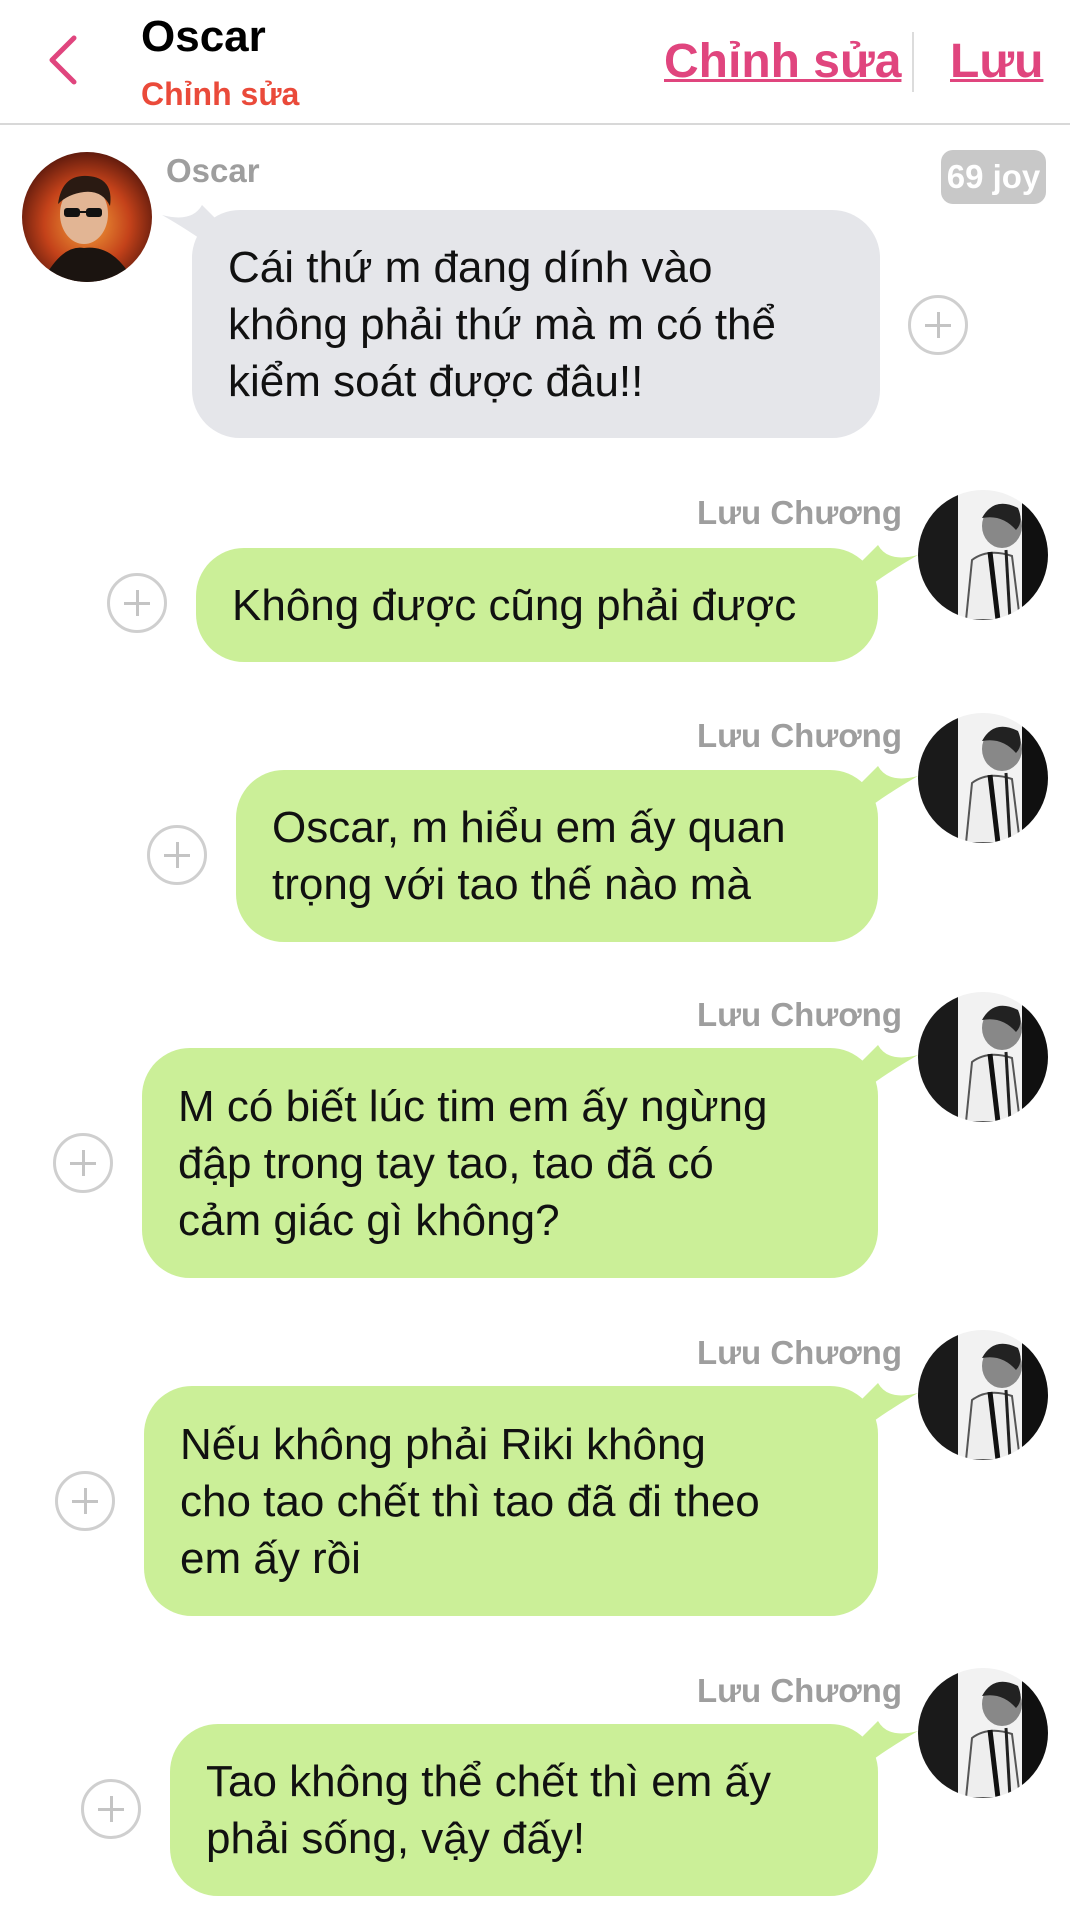 This screenshot has height=1920, width=1070. I want to click on save-button: Lưu, so click(996, 61).